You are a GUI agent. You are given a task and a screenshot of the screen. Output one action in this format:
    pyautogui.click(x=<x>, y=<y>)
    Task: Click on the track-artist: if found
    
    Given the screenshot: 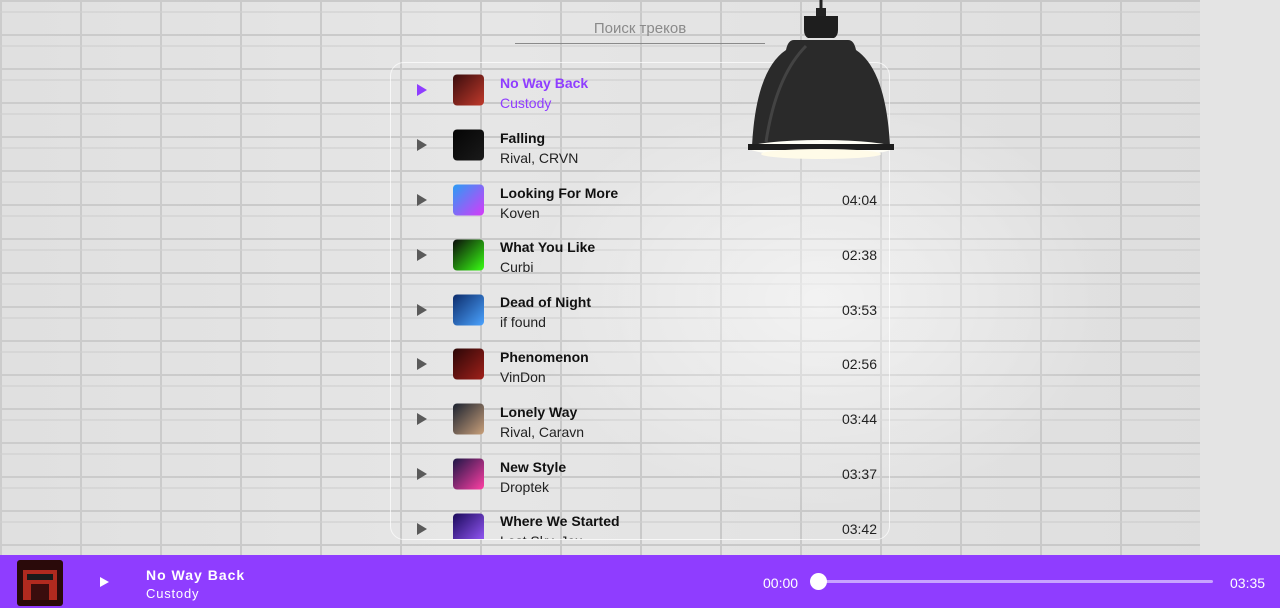 What is the action you would take?
    pyautogui.click(x=523, y=322)
    